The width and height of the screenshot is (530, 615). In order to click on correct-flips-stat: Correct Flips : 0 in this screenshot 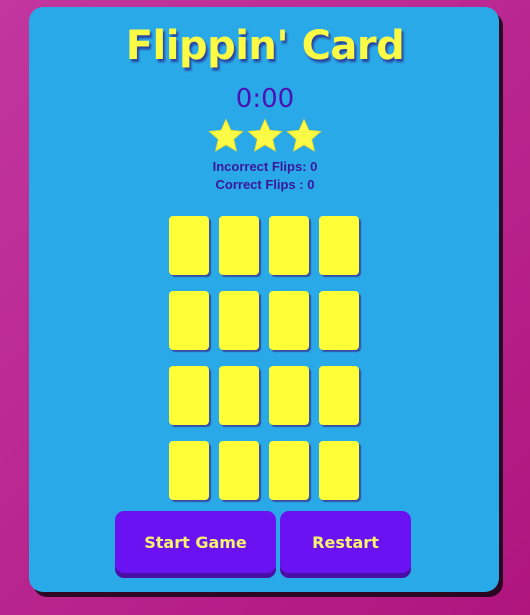, I will do `click(265, 185)`.